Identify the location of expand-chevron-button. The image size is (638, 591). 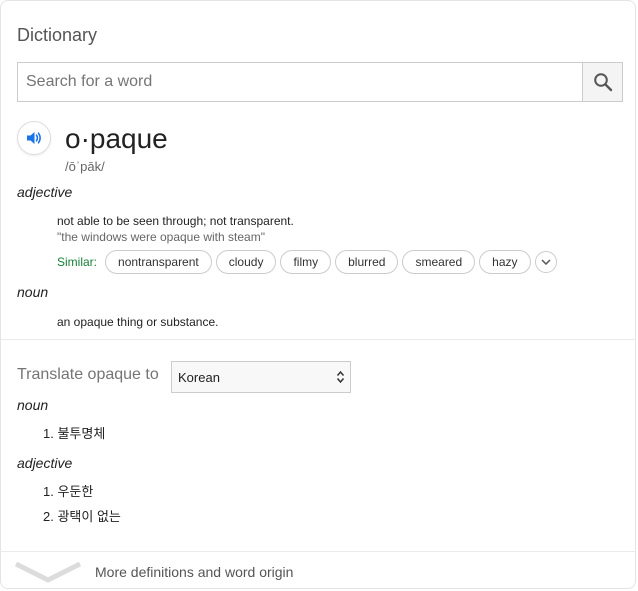
(48, 574).